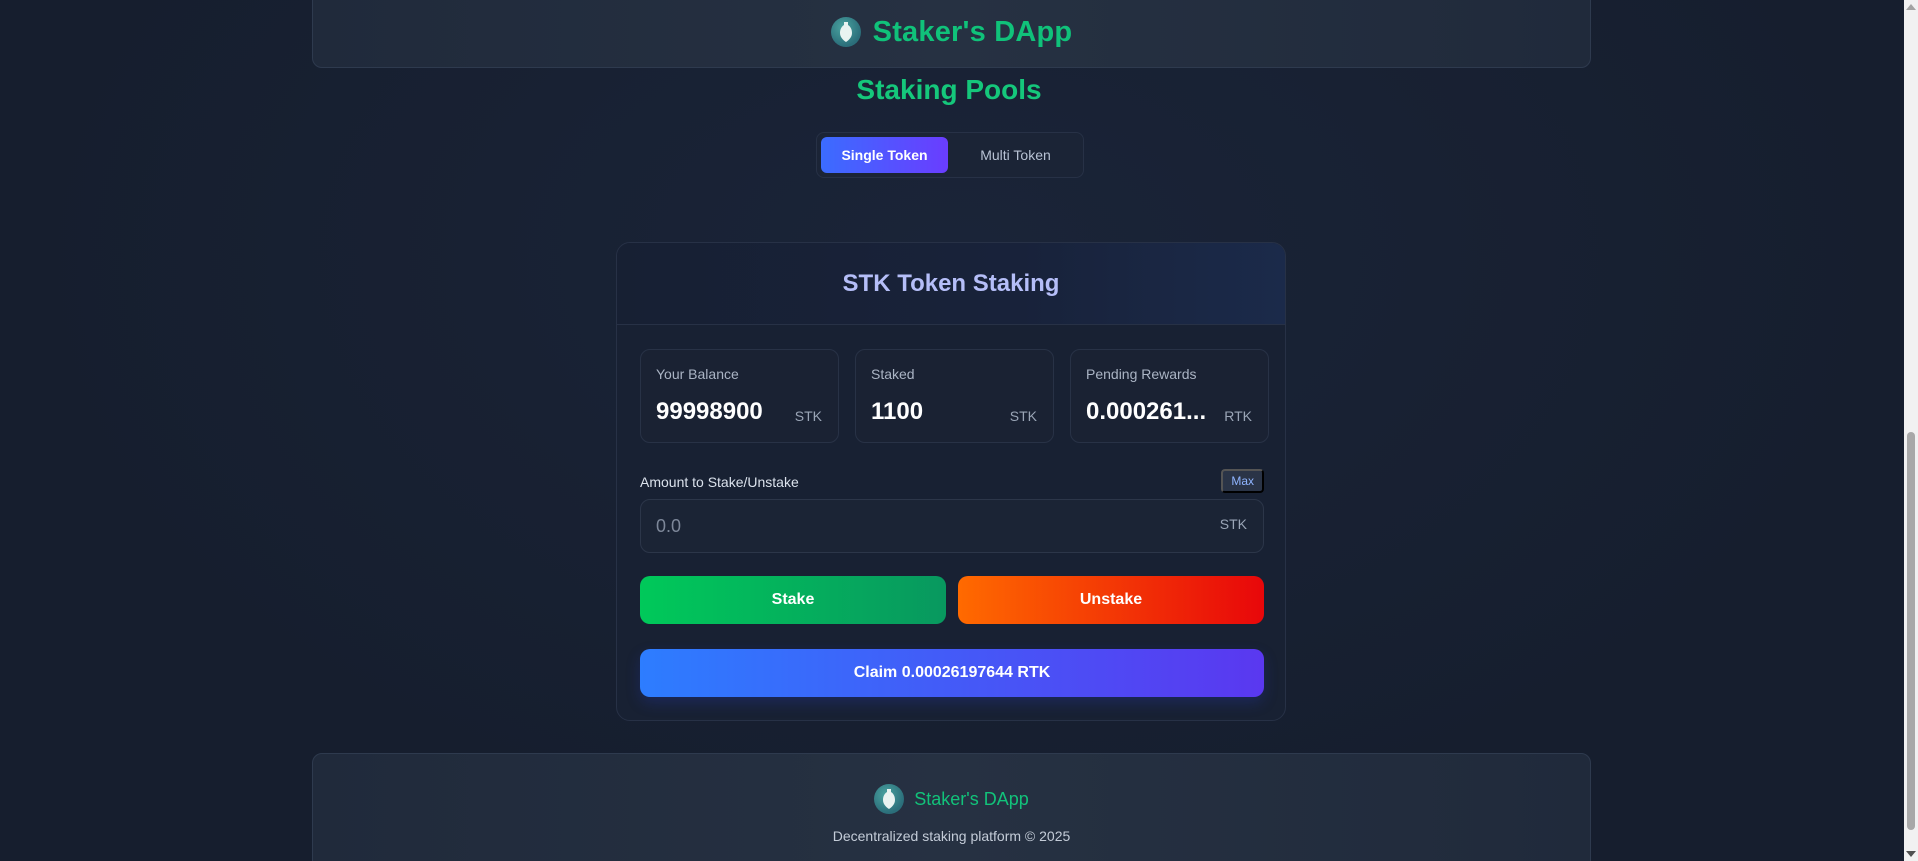  I want to click on claim-button: Claim 0.00026197644 RTK, so click(952, 673).